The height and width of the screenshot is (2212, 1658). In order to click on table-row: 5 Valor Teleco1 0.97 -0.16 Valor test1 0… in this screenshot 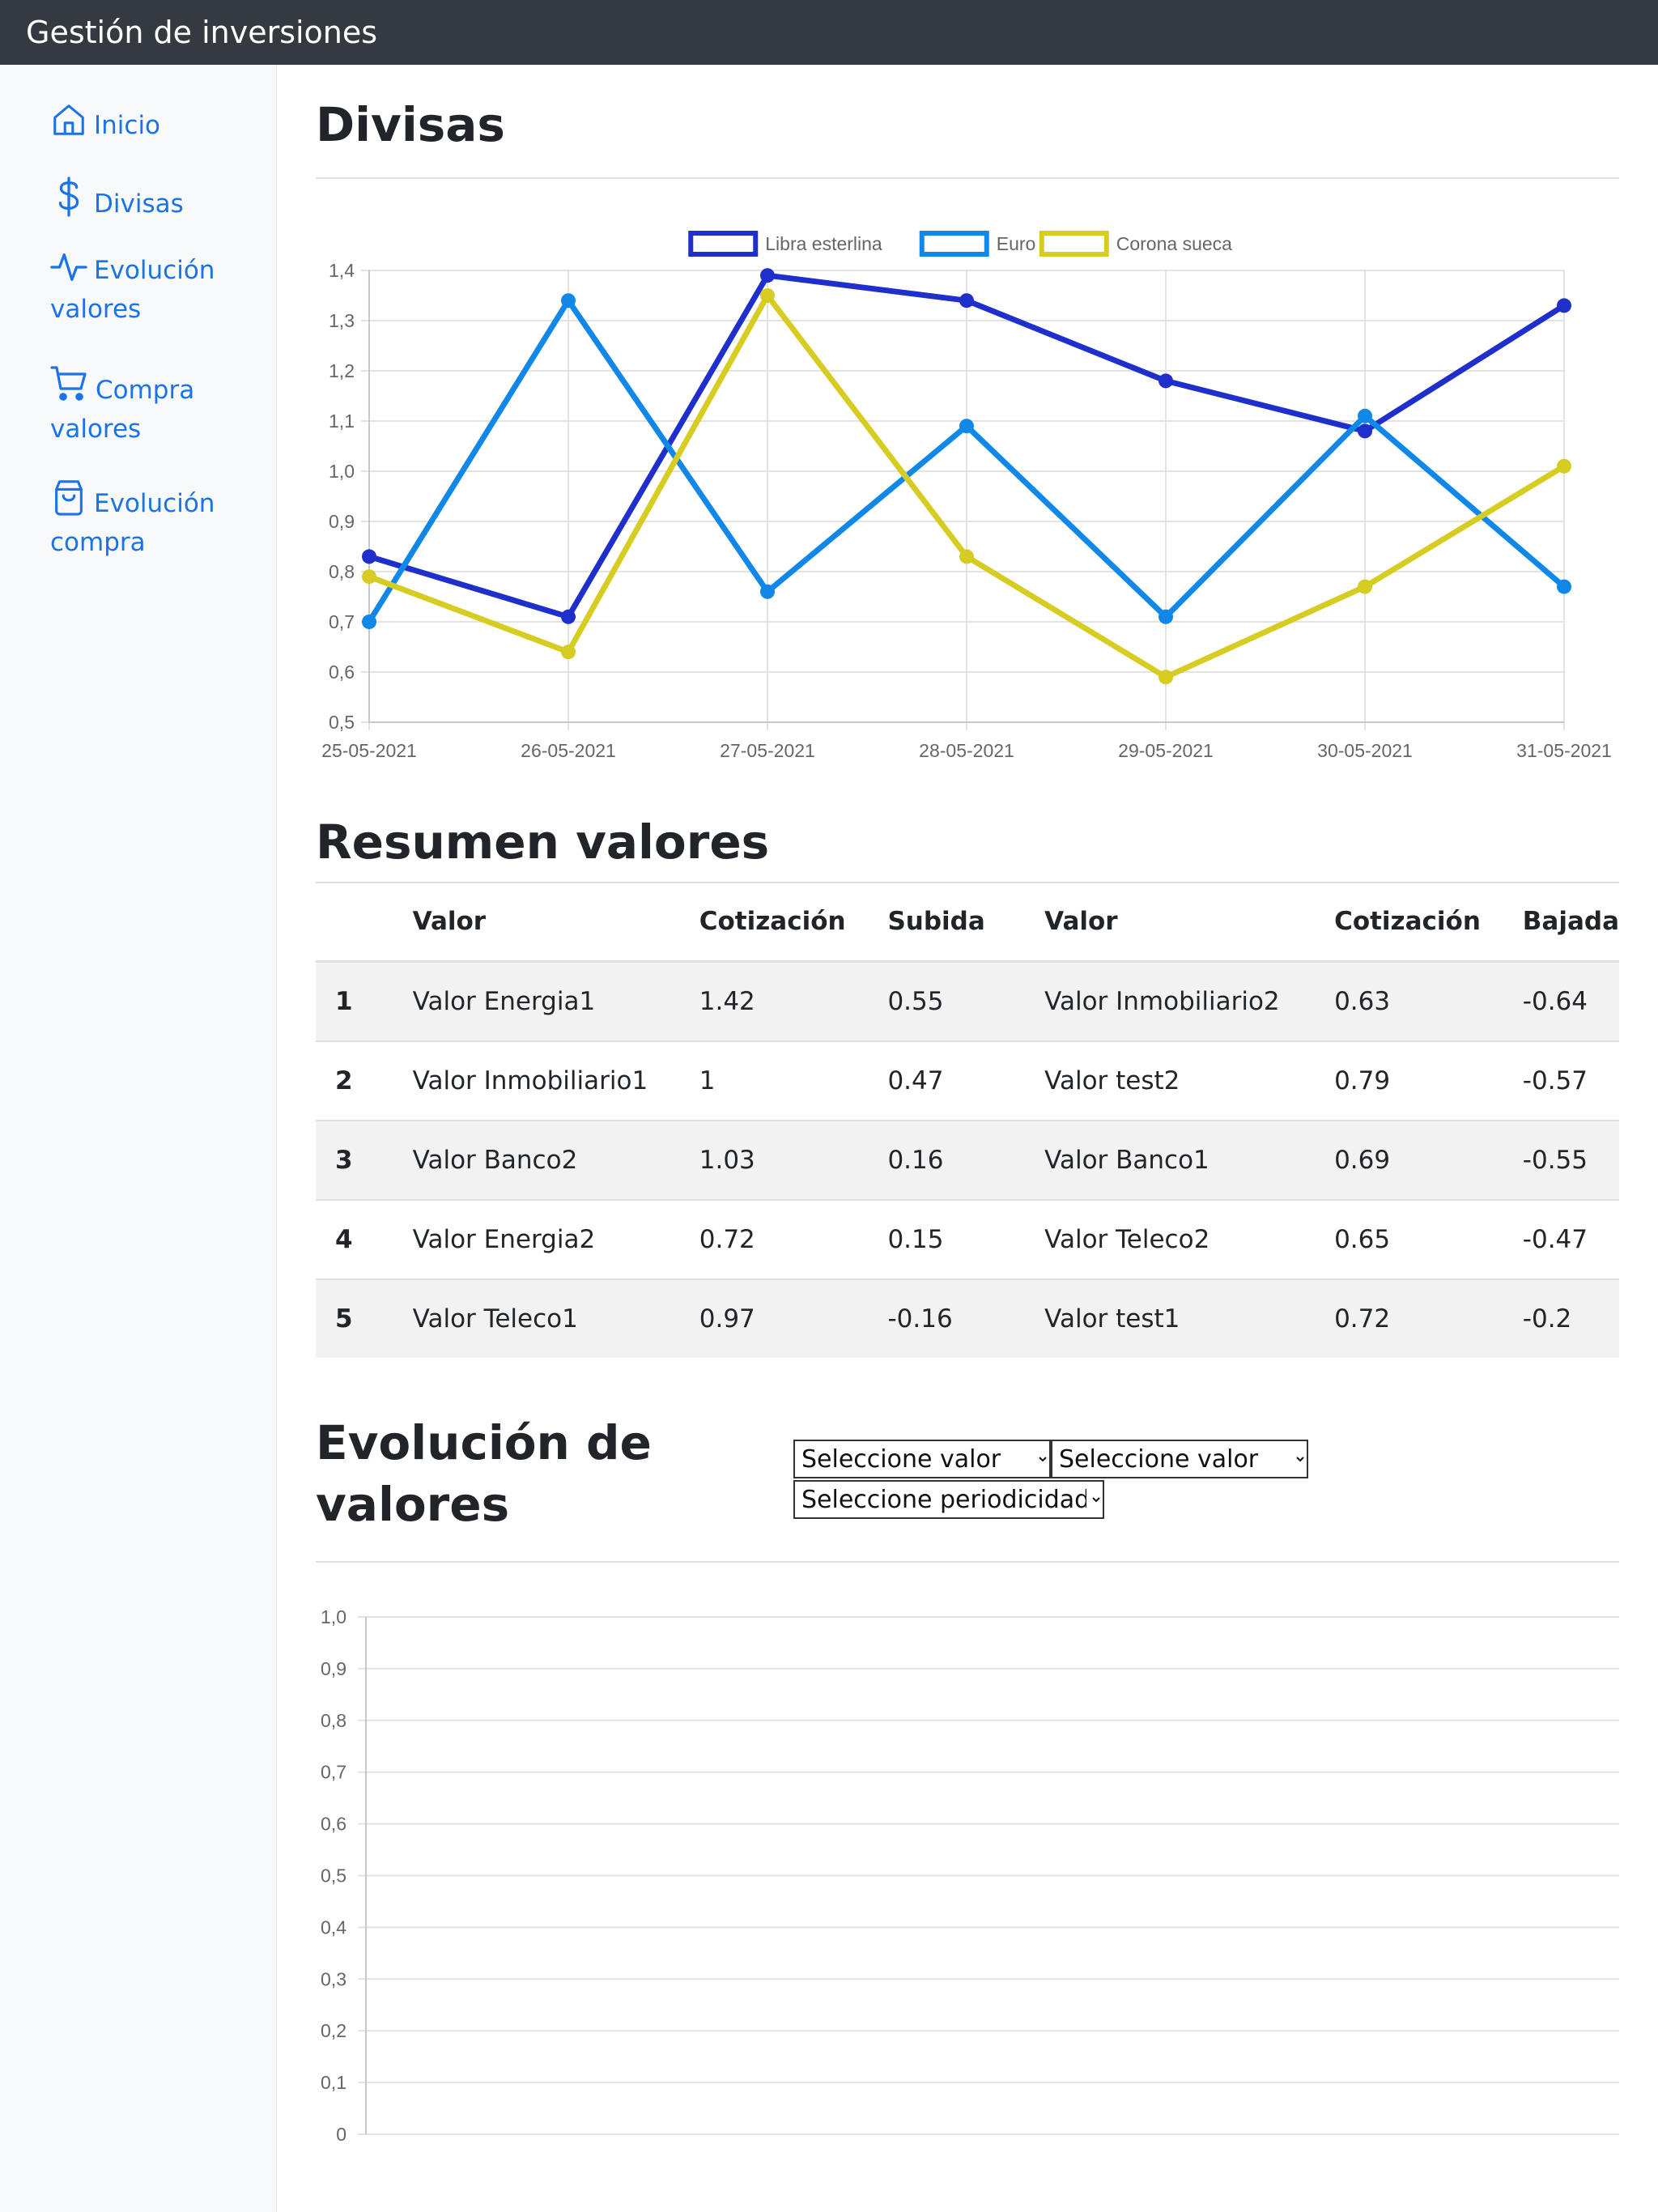, I will do `click(967, 1318)`.